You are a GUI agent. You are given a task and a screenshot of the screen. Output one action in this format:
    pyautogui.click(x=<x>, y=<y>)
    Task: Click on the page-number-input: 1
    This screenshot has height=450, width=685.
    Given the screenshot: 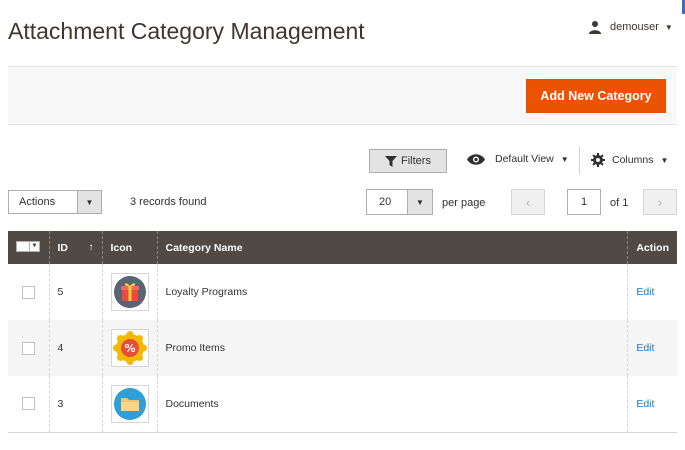 What is the action you would take?
    pyautogui.click(x=584, y=202)
    